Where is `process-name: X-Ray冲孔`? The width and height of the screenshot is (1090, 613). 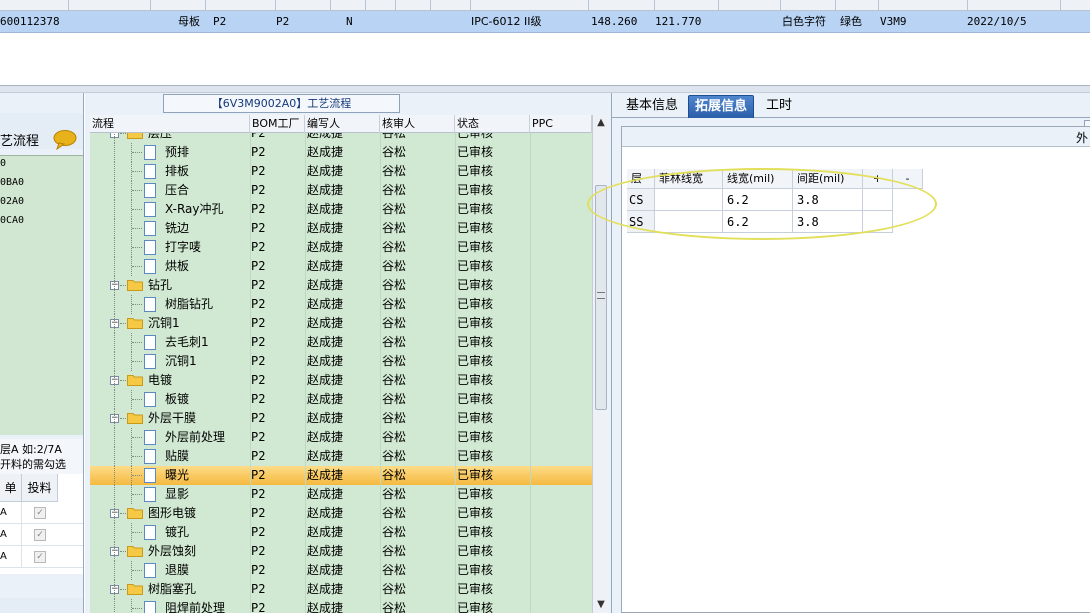
process-name: X-Ray冲孔 is located at coordinates (194, 209).